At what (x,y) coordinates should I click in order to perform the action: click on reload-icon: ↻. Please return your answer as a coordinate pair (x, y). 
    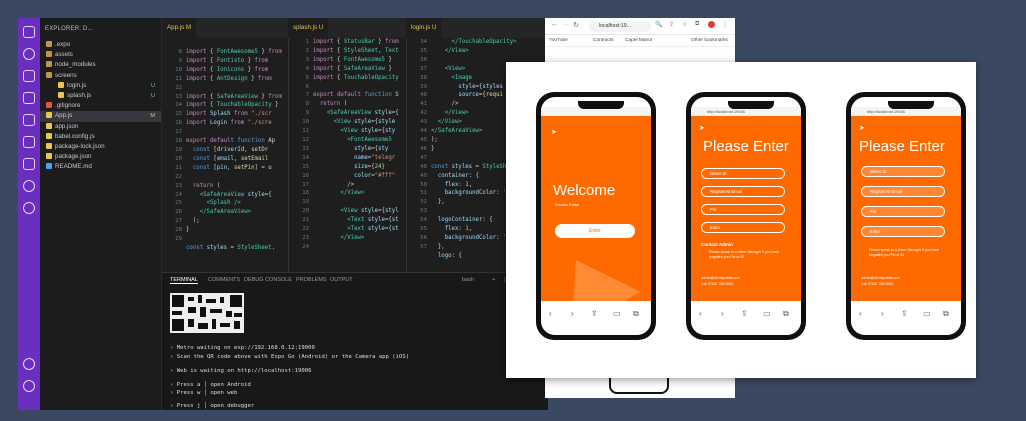
    Looking at the image, I should click on (576, 25).